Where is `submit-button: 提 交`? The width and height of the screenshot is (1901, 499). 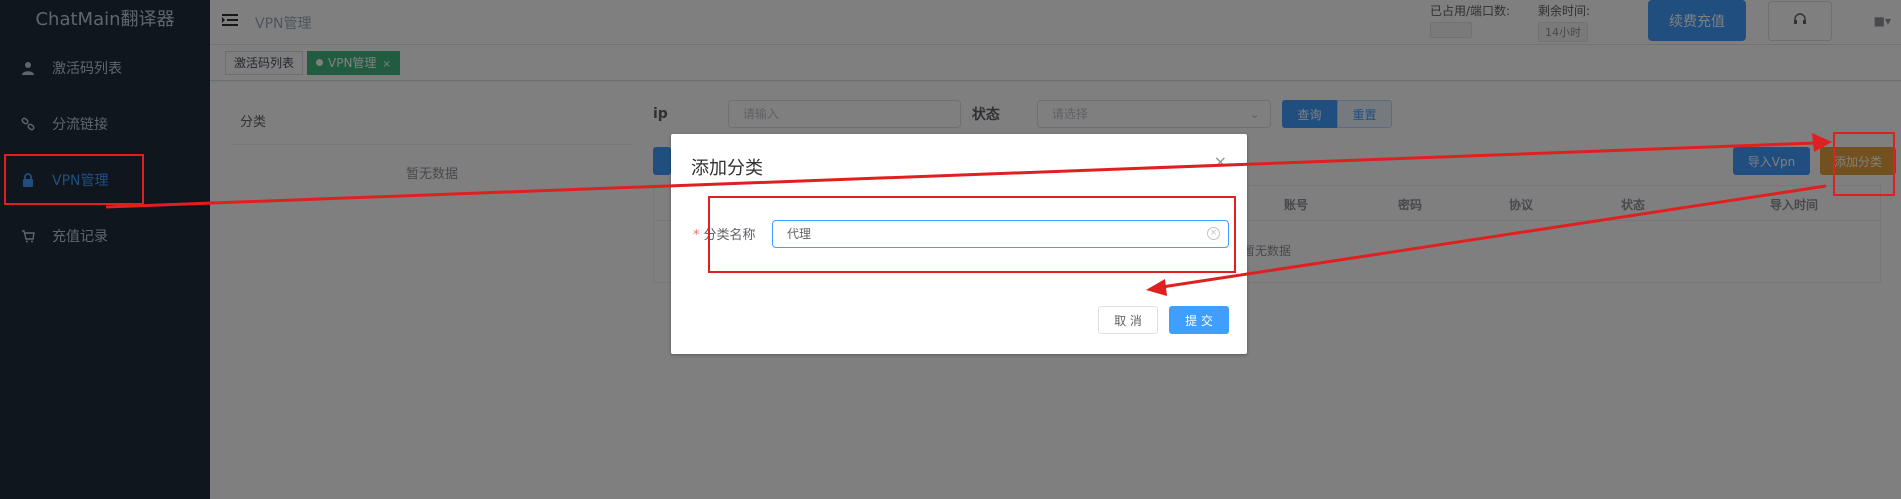 submit-button: 提 交 is located at coordinates (1199, 320).